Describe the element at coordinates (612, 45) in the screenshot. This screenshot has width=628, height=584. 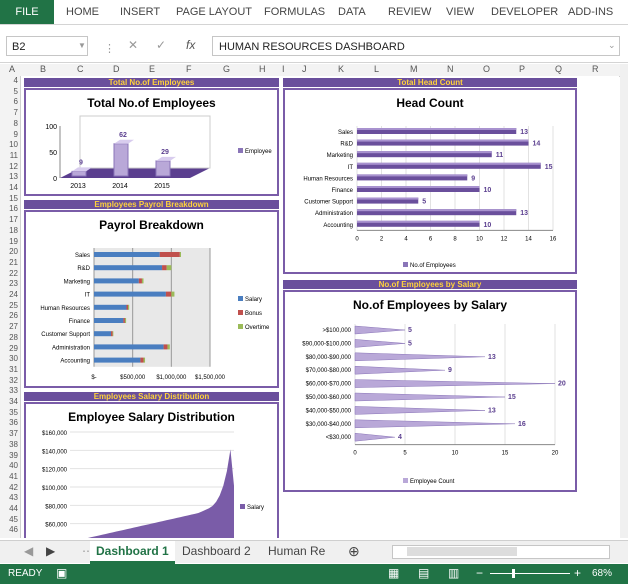
I see `expand-formula-bar-icon: ⌄` at that location.